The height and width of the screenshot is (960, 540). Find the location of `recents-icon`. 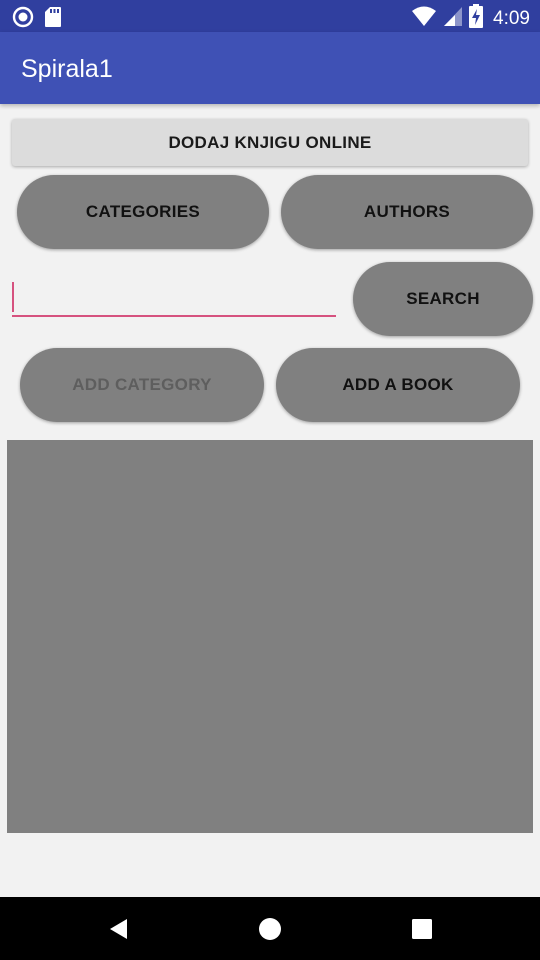

recents-icon is located at coordinates (422, 929).